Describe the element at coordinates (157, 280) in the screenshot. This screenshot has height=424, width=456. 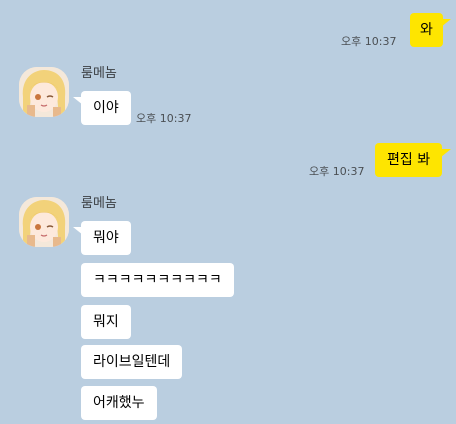
I see `their-message-bubble: ㅋㅋㅋㅋㅋㅋㅋㅋㅋㅋ` at that location.